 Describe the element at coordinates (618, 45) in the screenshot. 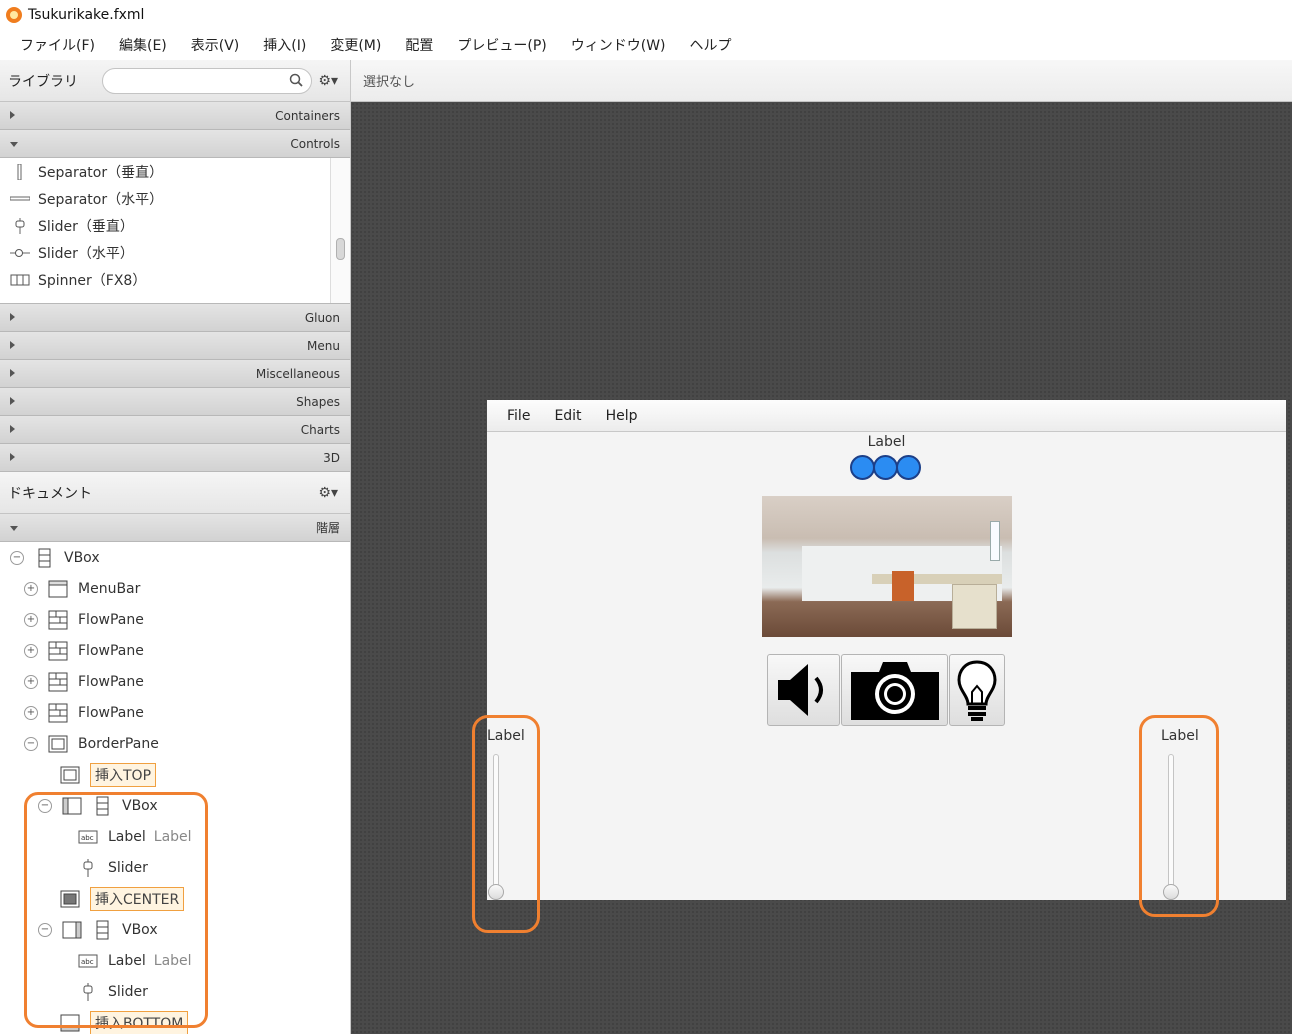

I see `menu-window: ウィンドウ(W)` at that location.